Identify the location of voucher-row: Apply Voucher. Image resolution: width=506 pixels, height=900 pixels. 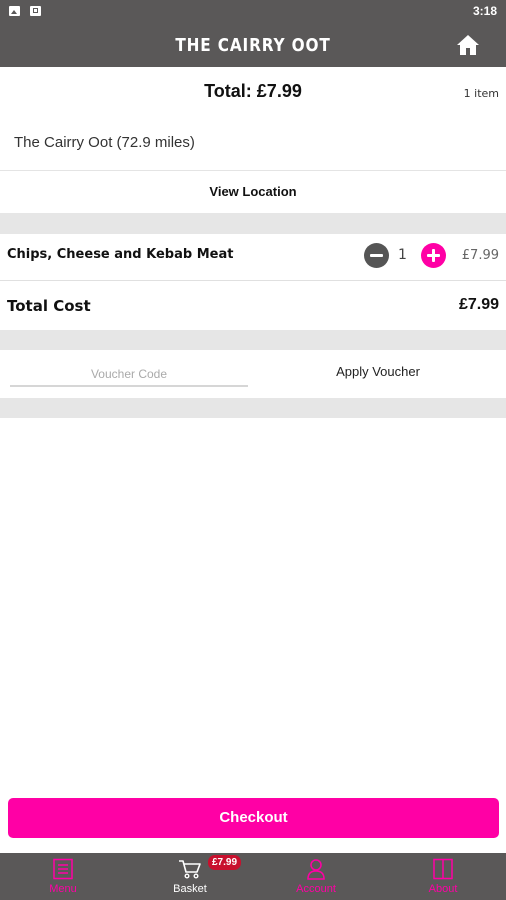
(253, 374).